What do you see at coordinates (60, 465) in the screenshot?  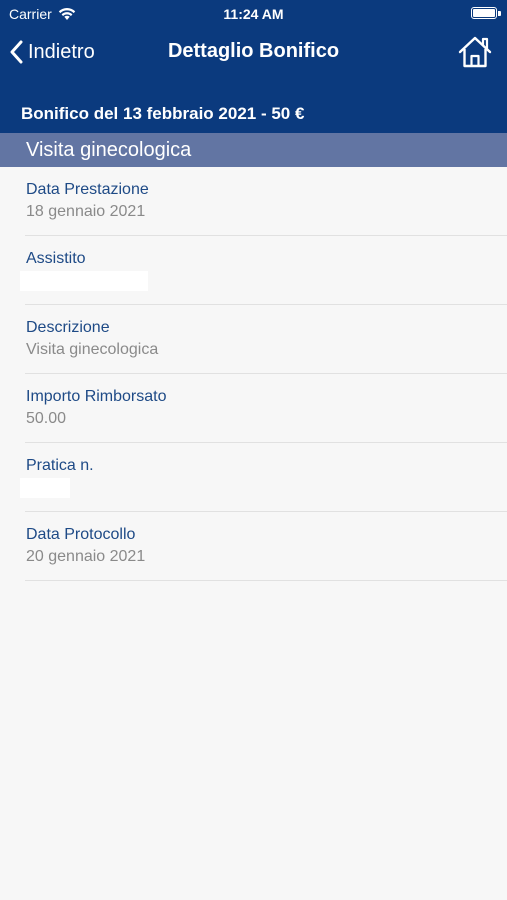 I see `detail-label: Pratica n.` at bounding box center [60, 465].